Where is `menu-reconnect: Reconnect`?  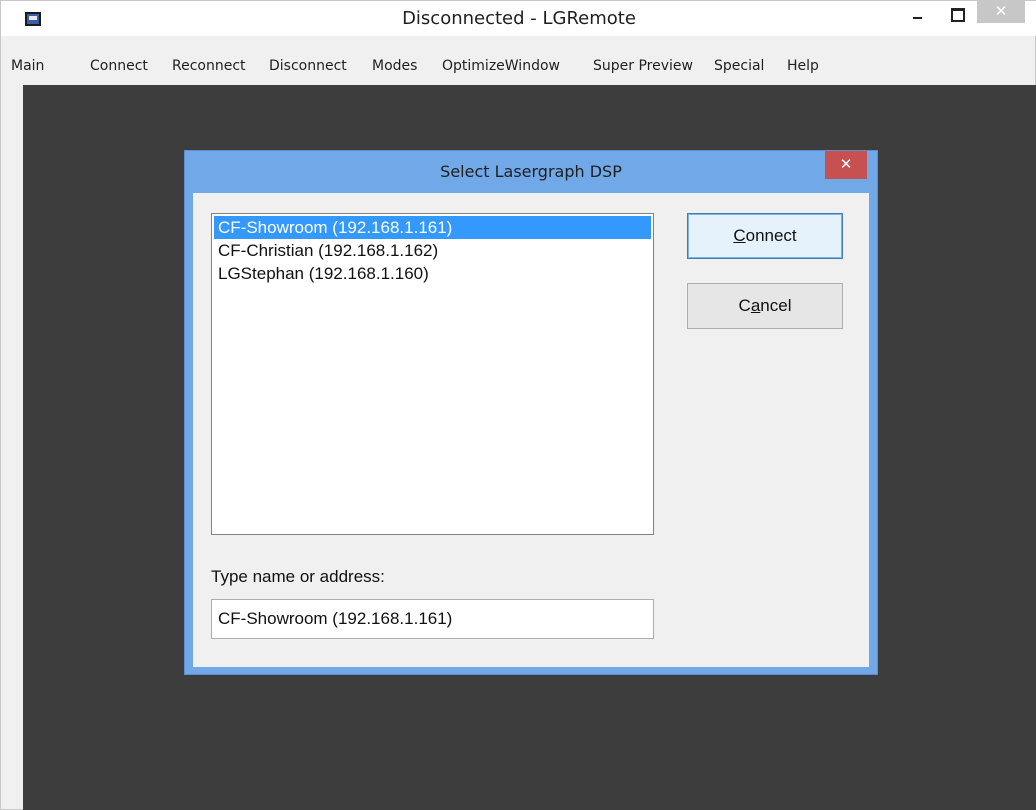
menu-reconnect: Reconnect is located at coordinates (209, 66).